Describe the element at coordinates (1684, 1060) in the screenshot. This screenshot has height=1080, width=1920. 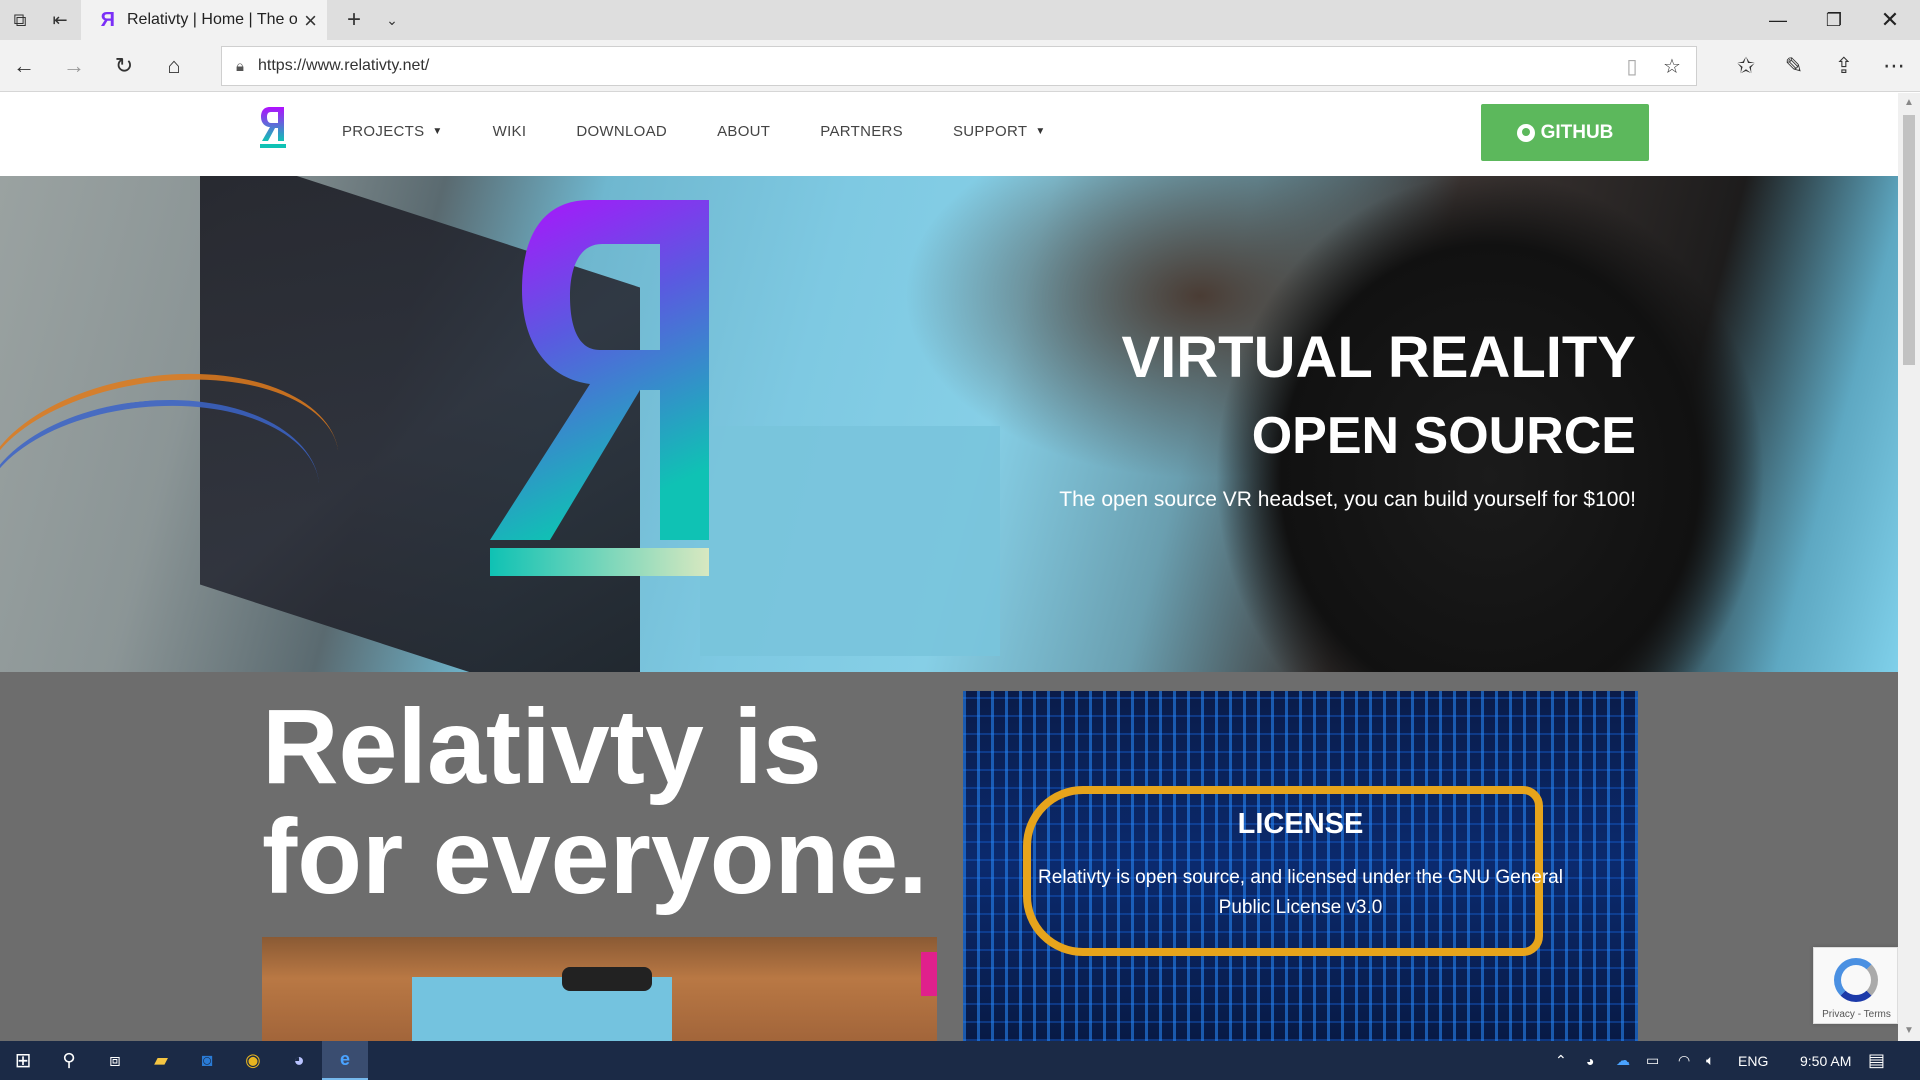
I see `wifi-icon: ◠` at that location.